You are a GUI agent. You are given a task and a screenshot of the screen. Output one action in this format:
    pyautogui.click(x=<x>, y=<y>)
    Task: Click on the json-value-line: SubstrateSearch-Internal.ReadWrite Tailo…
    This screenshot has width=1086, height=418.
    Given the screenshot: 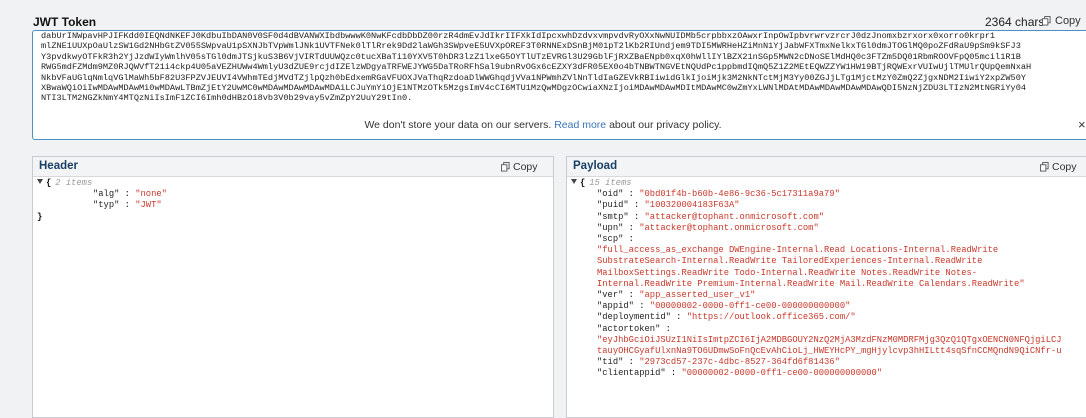 What is the action you would take?
    pyautogui.click(x=816, y=261)
    